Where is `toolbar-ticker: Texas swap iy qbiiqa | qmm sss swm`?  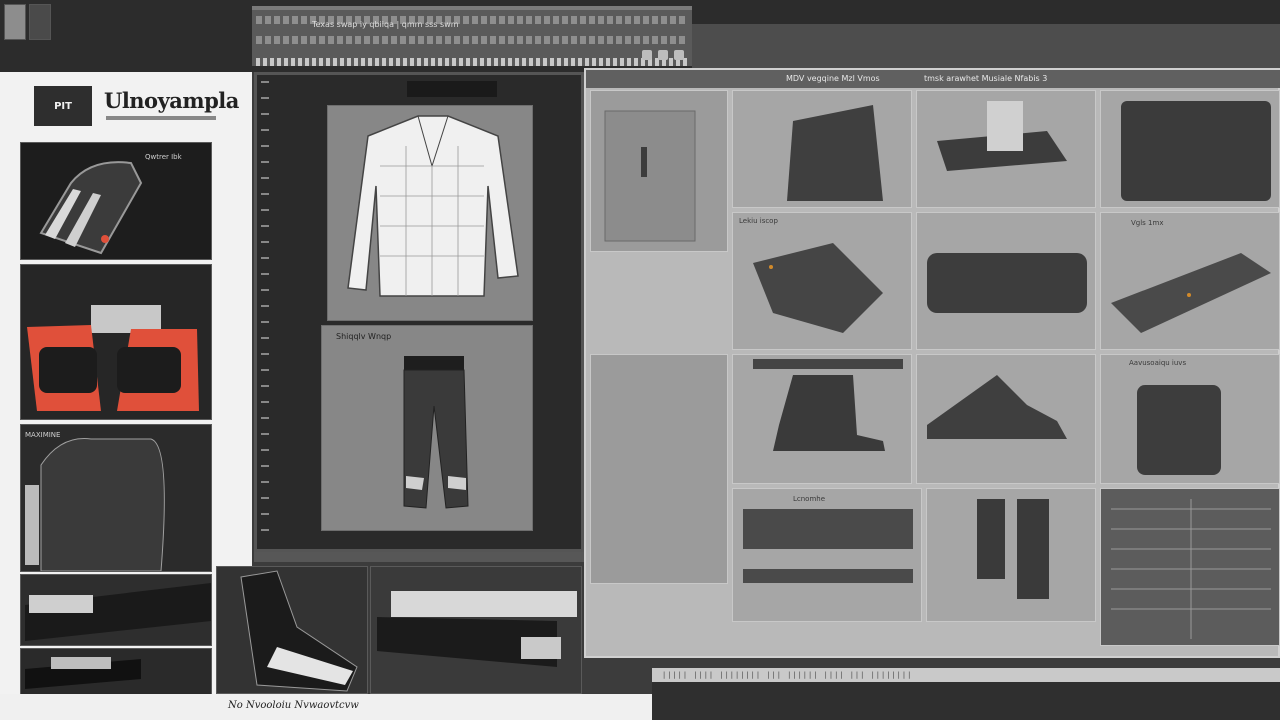
toolbar-ticker: Texas swap iy qbiiqa | qmm sss swm is located at coordinates (385, 24).